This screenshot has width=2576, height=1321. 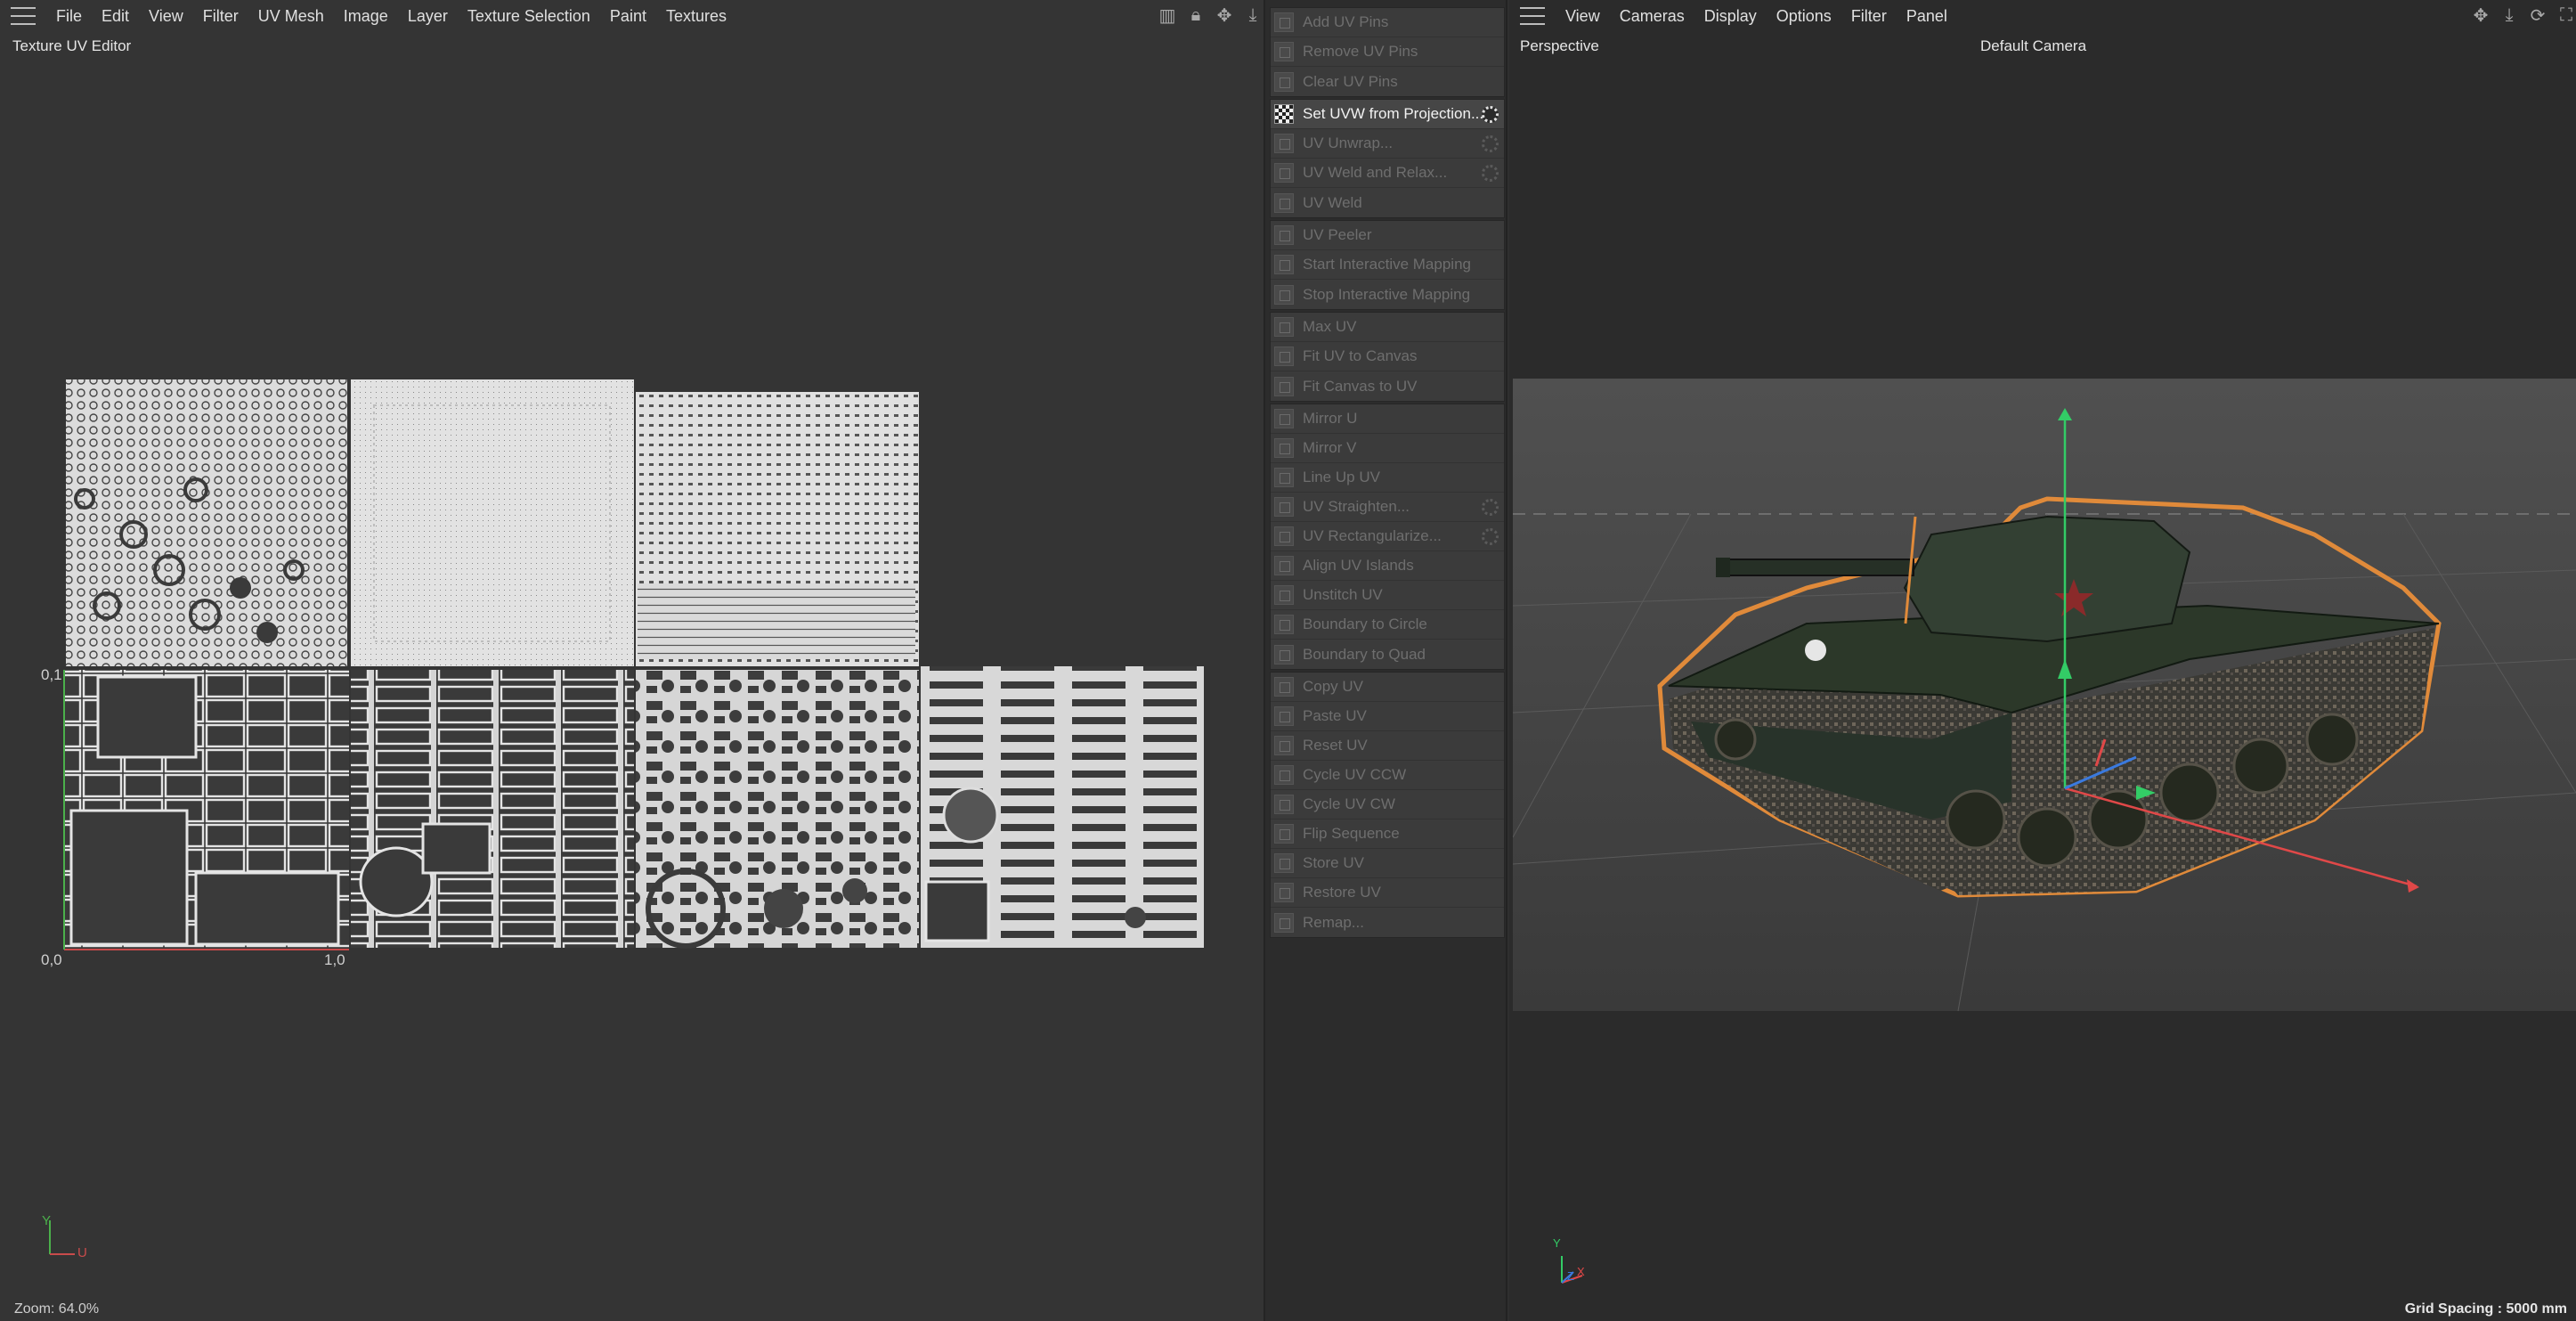 What do you see at coordinates (1387, 595) in the screenshot?
I see `command-unstitch-uv: Unstitch UV` at bounding box center [1387, 595].